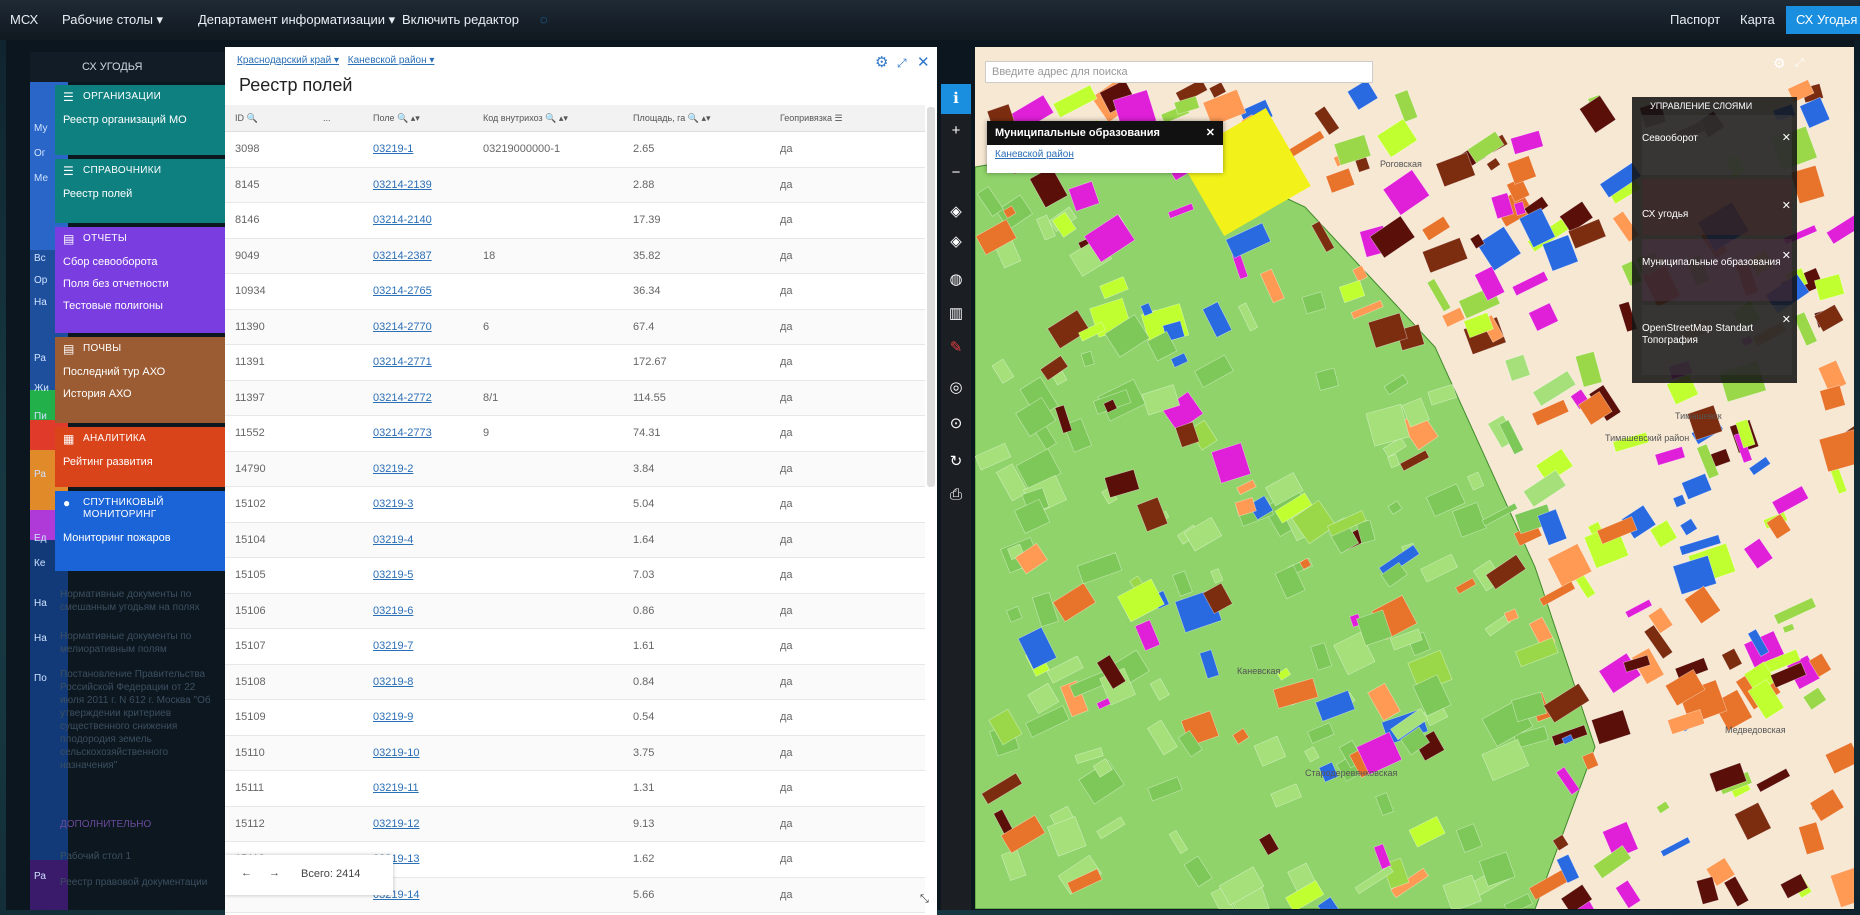  Describe the element at coordinates (575, 150) in the screenshot. I see `table-row: 3098 03219-1 03219000000-1 2.65 да` at that location.